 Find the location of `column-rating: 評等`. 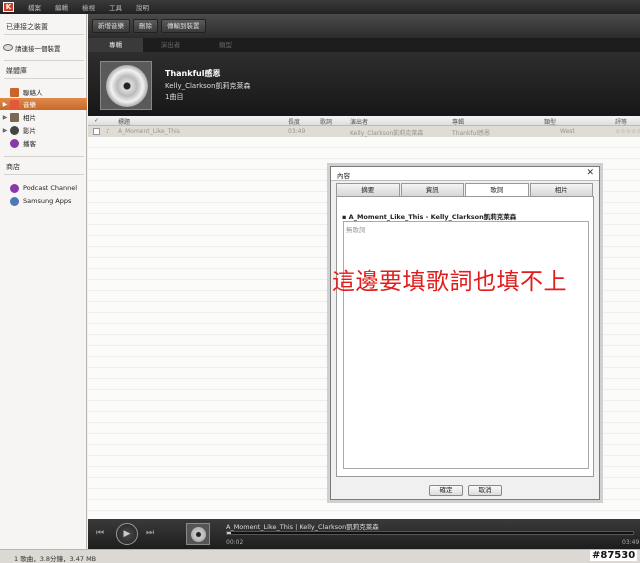

column-rating: 評等 is located at coordinates (621, 121).